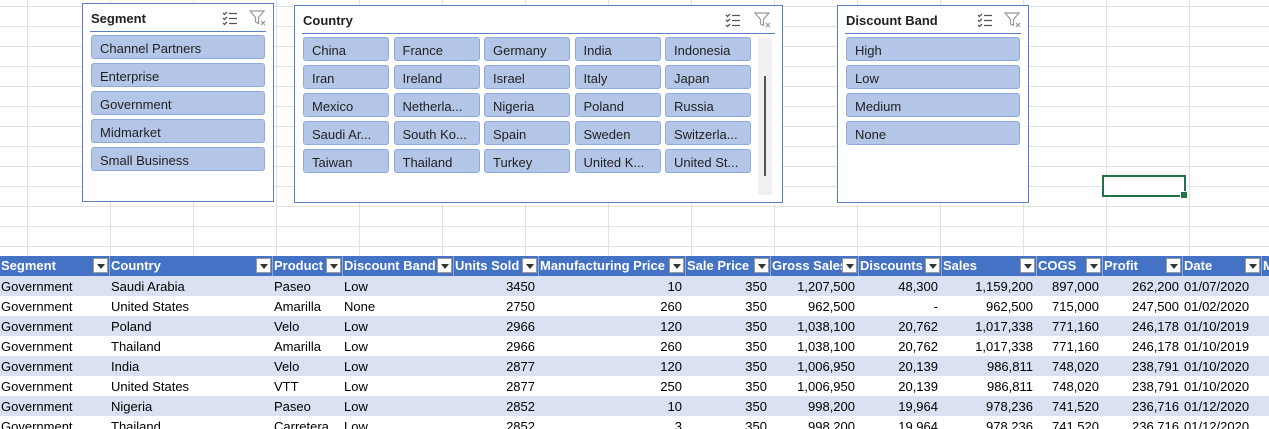 The image size is (1269, 429). I want to click on table-cell: Nigeria, so click(191, 406).